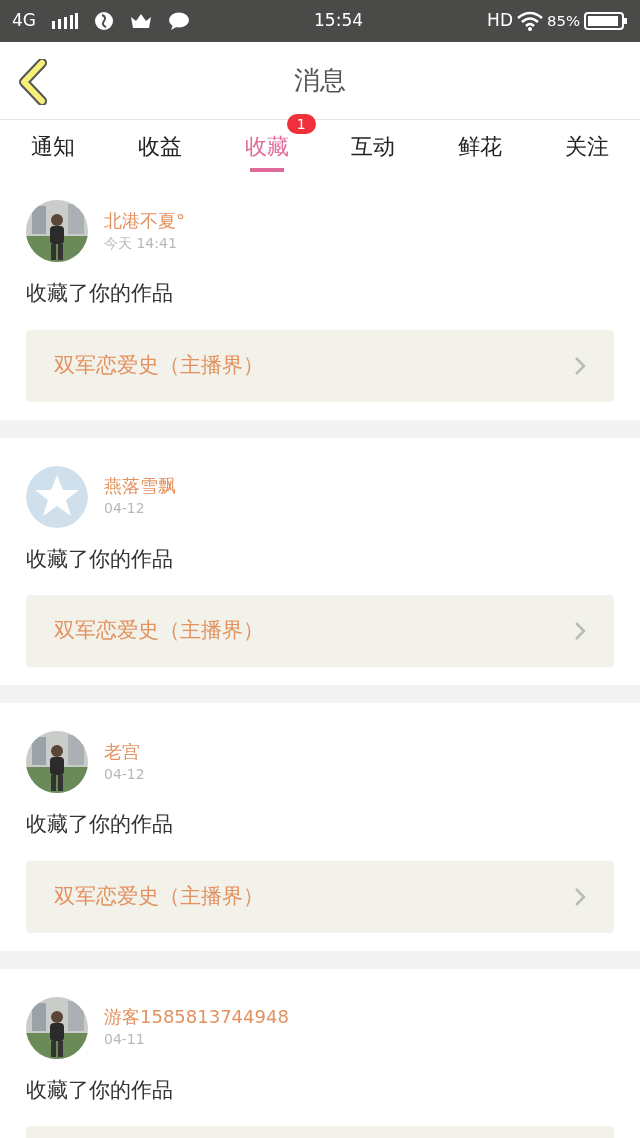 The width and height of the screenshot is (640, 1138). What do you see at coordinates (53, 146) in the screenshot?
I see `tab: 通知` at bounding box center [53, 146].